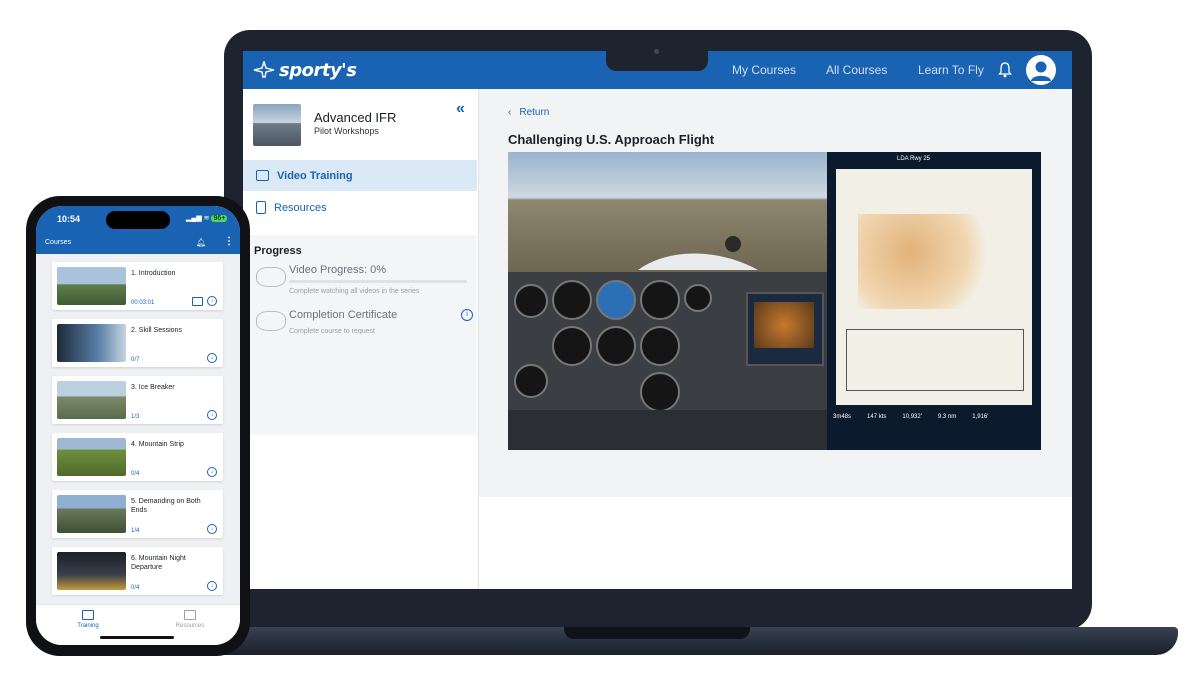  What do you see at coordinates (264, 69) in the screenshot?
I see `airplane-logo-icon` at bounding box center [264, 69].